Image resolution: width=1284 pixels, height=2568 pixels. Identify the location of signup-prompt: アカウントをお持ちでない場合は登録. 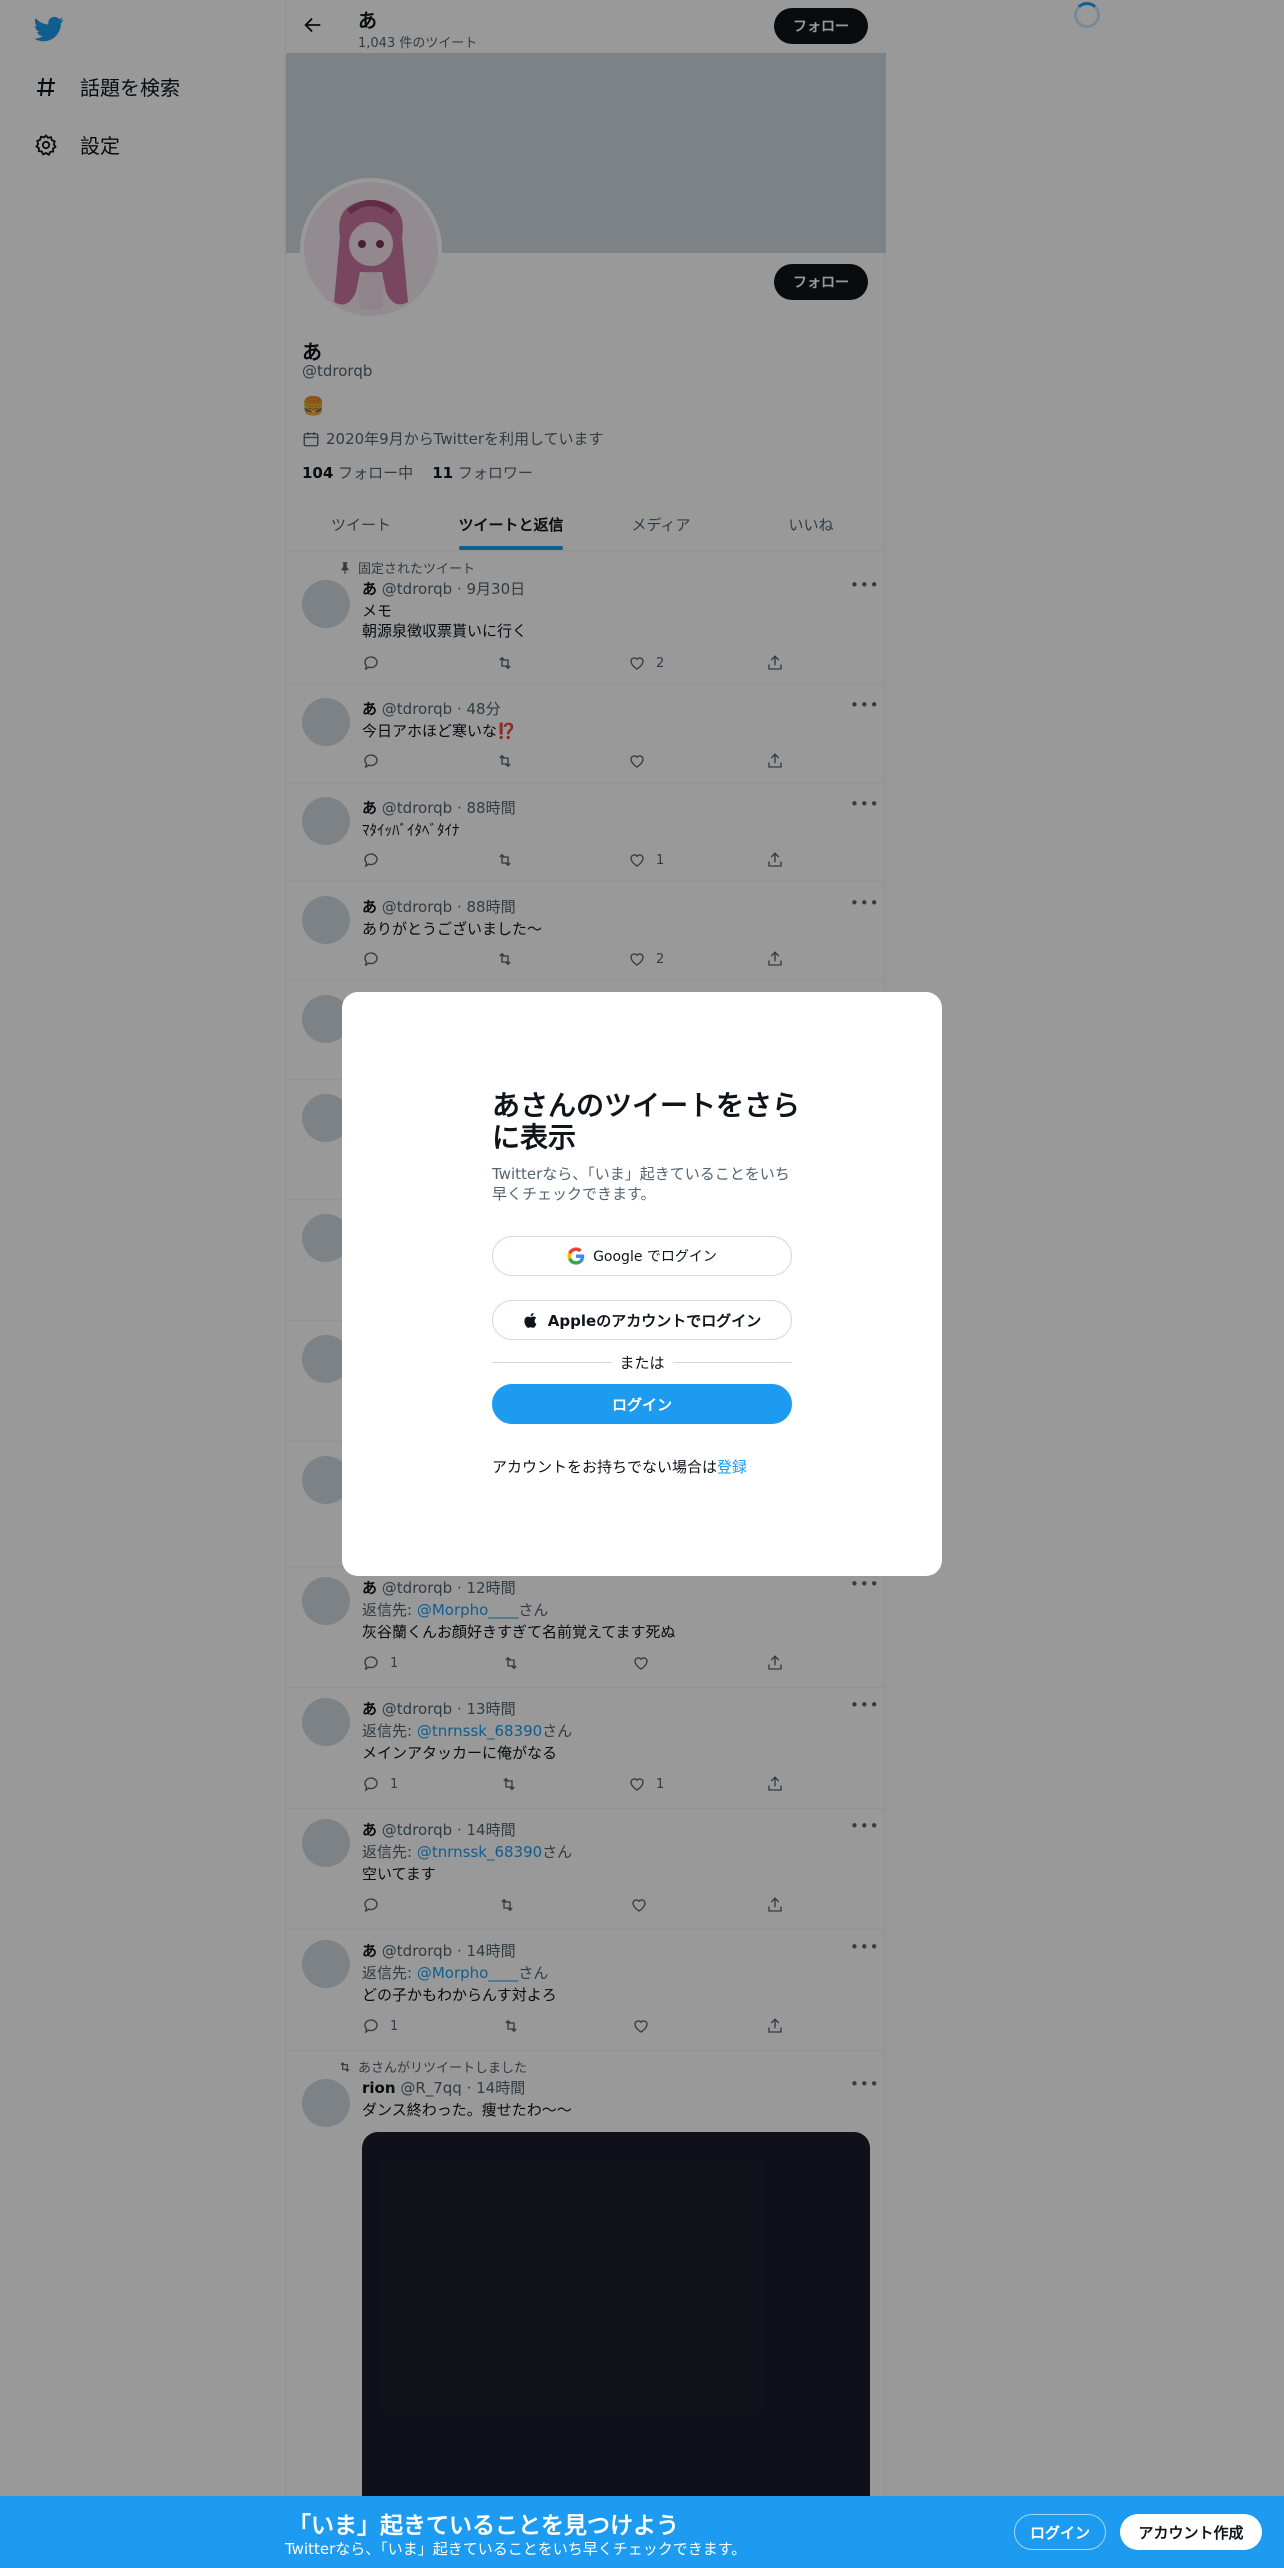
(619, 1466).